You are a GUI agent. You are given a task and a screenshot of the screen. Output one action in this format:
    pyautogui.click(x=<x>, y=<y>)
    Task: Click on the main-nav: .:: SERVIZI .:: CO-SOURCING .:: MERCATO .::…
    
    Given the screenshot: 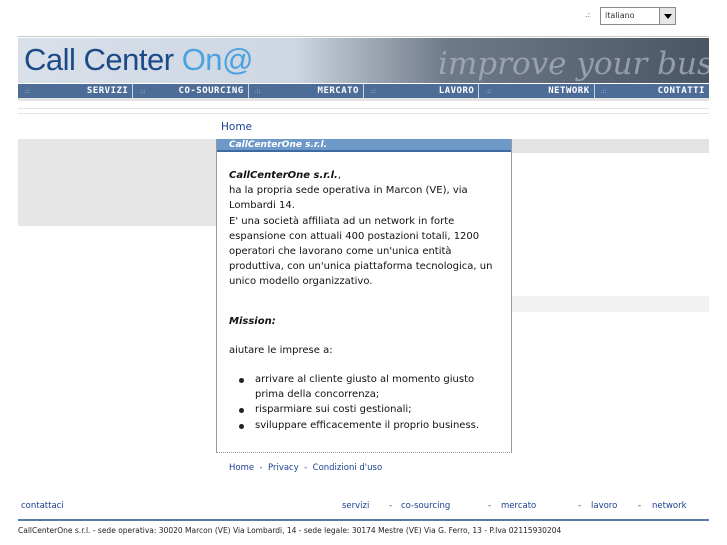 What is the action you would take?
    pyautogui.click(x=363, y=91)
    